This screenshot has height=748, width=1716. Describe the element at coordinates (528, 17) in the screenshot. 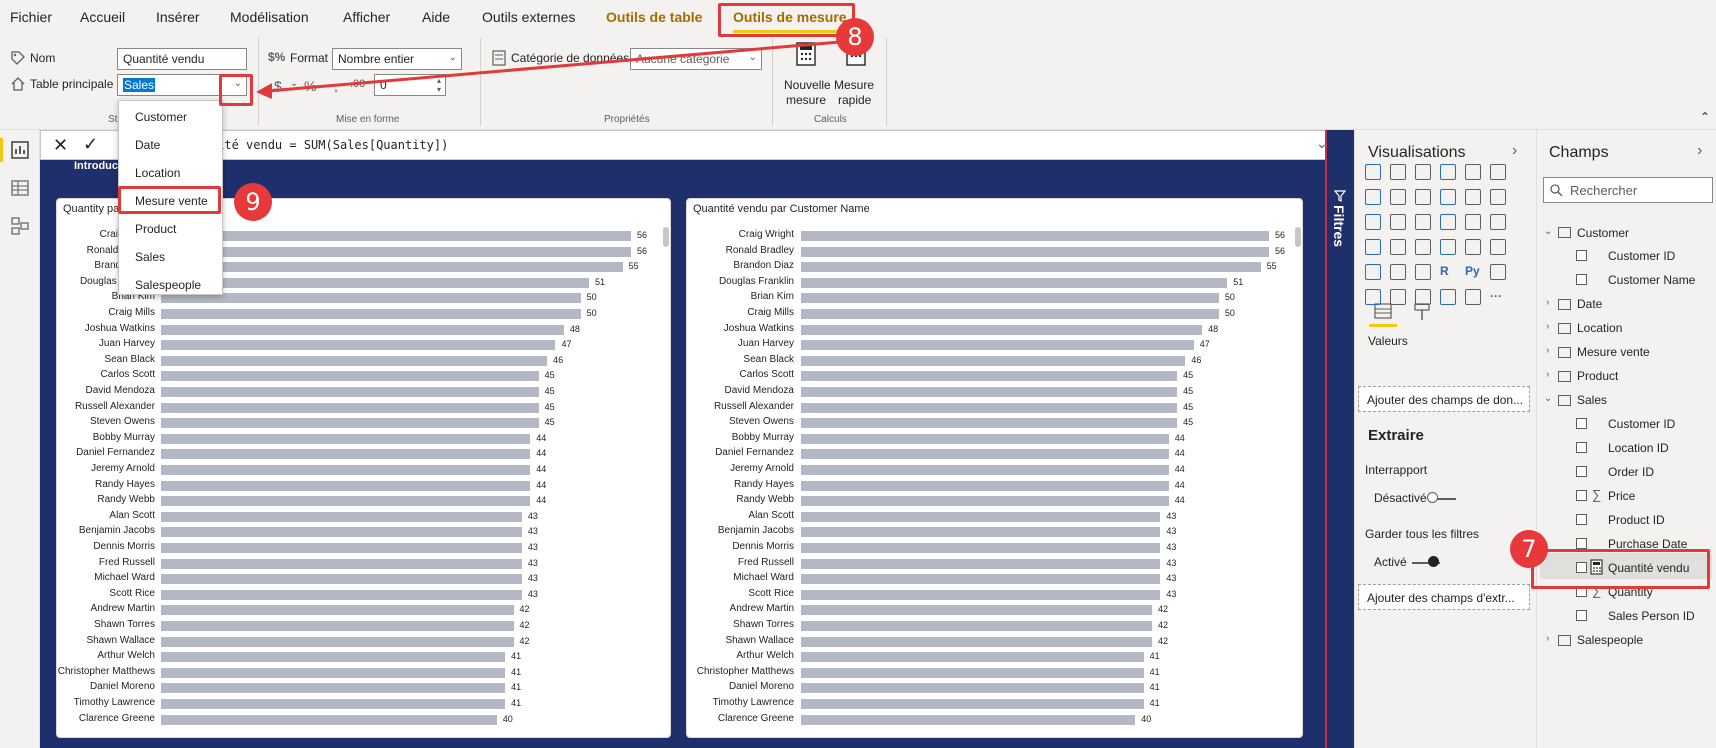

I see `menu-outils-externes: Outils externes` at that location.